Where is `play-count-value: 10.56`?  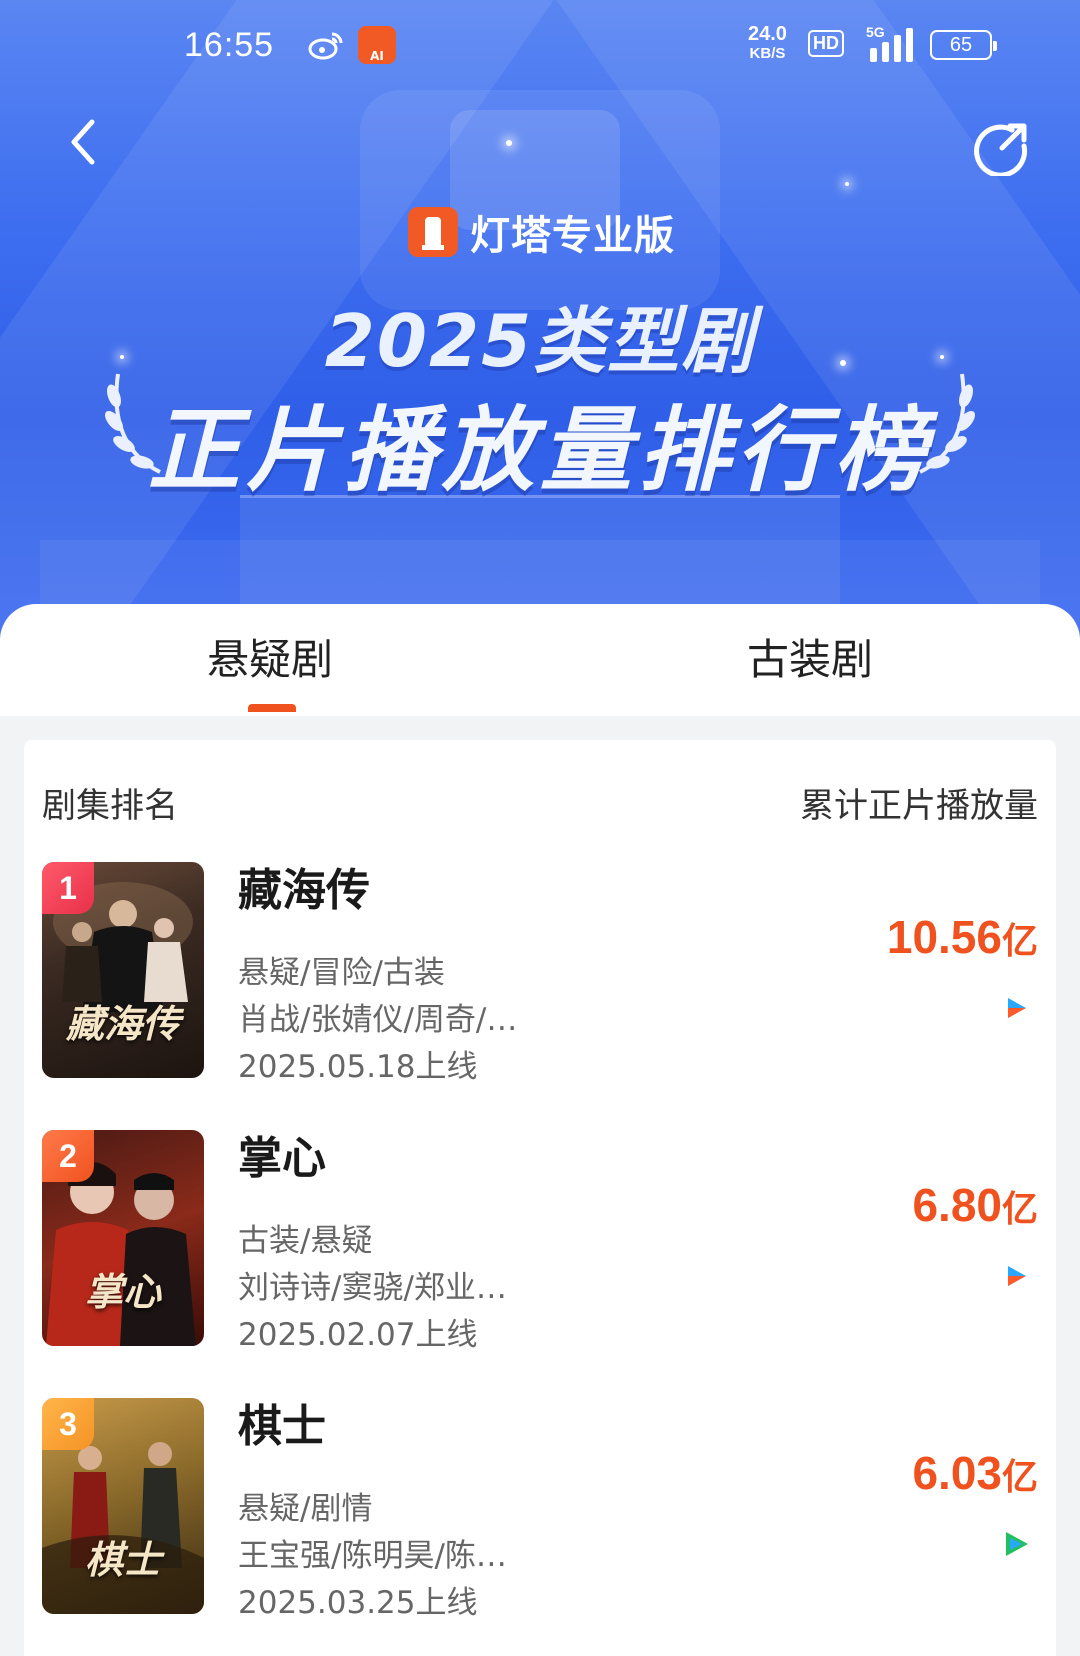 play-count-value: 10.56 is located at coordinates (944, 937).